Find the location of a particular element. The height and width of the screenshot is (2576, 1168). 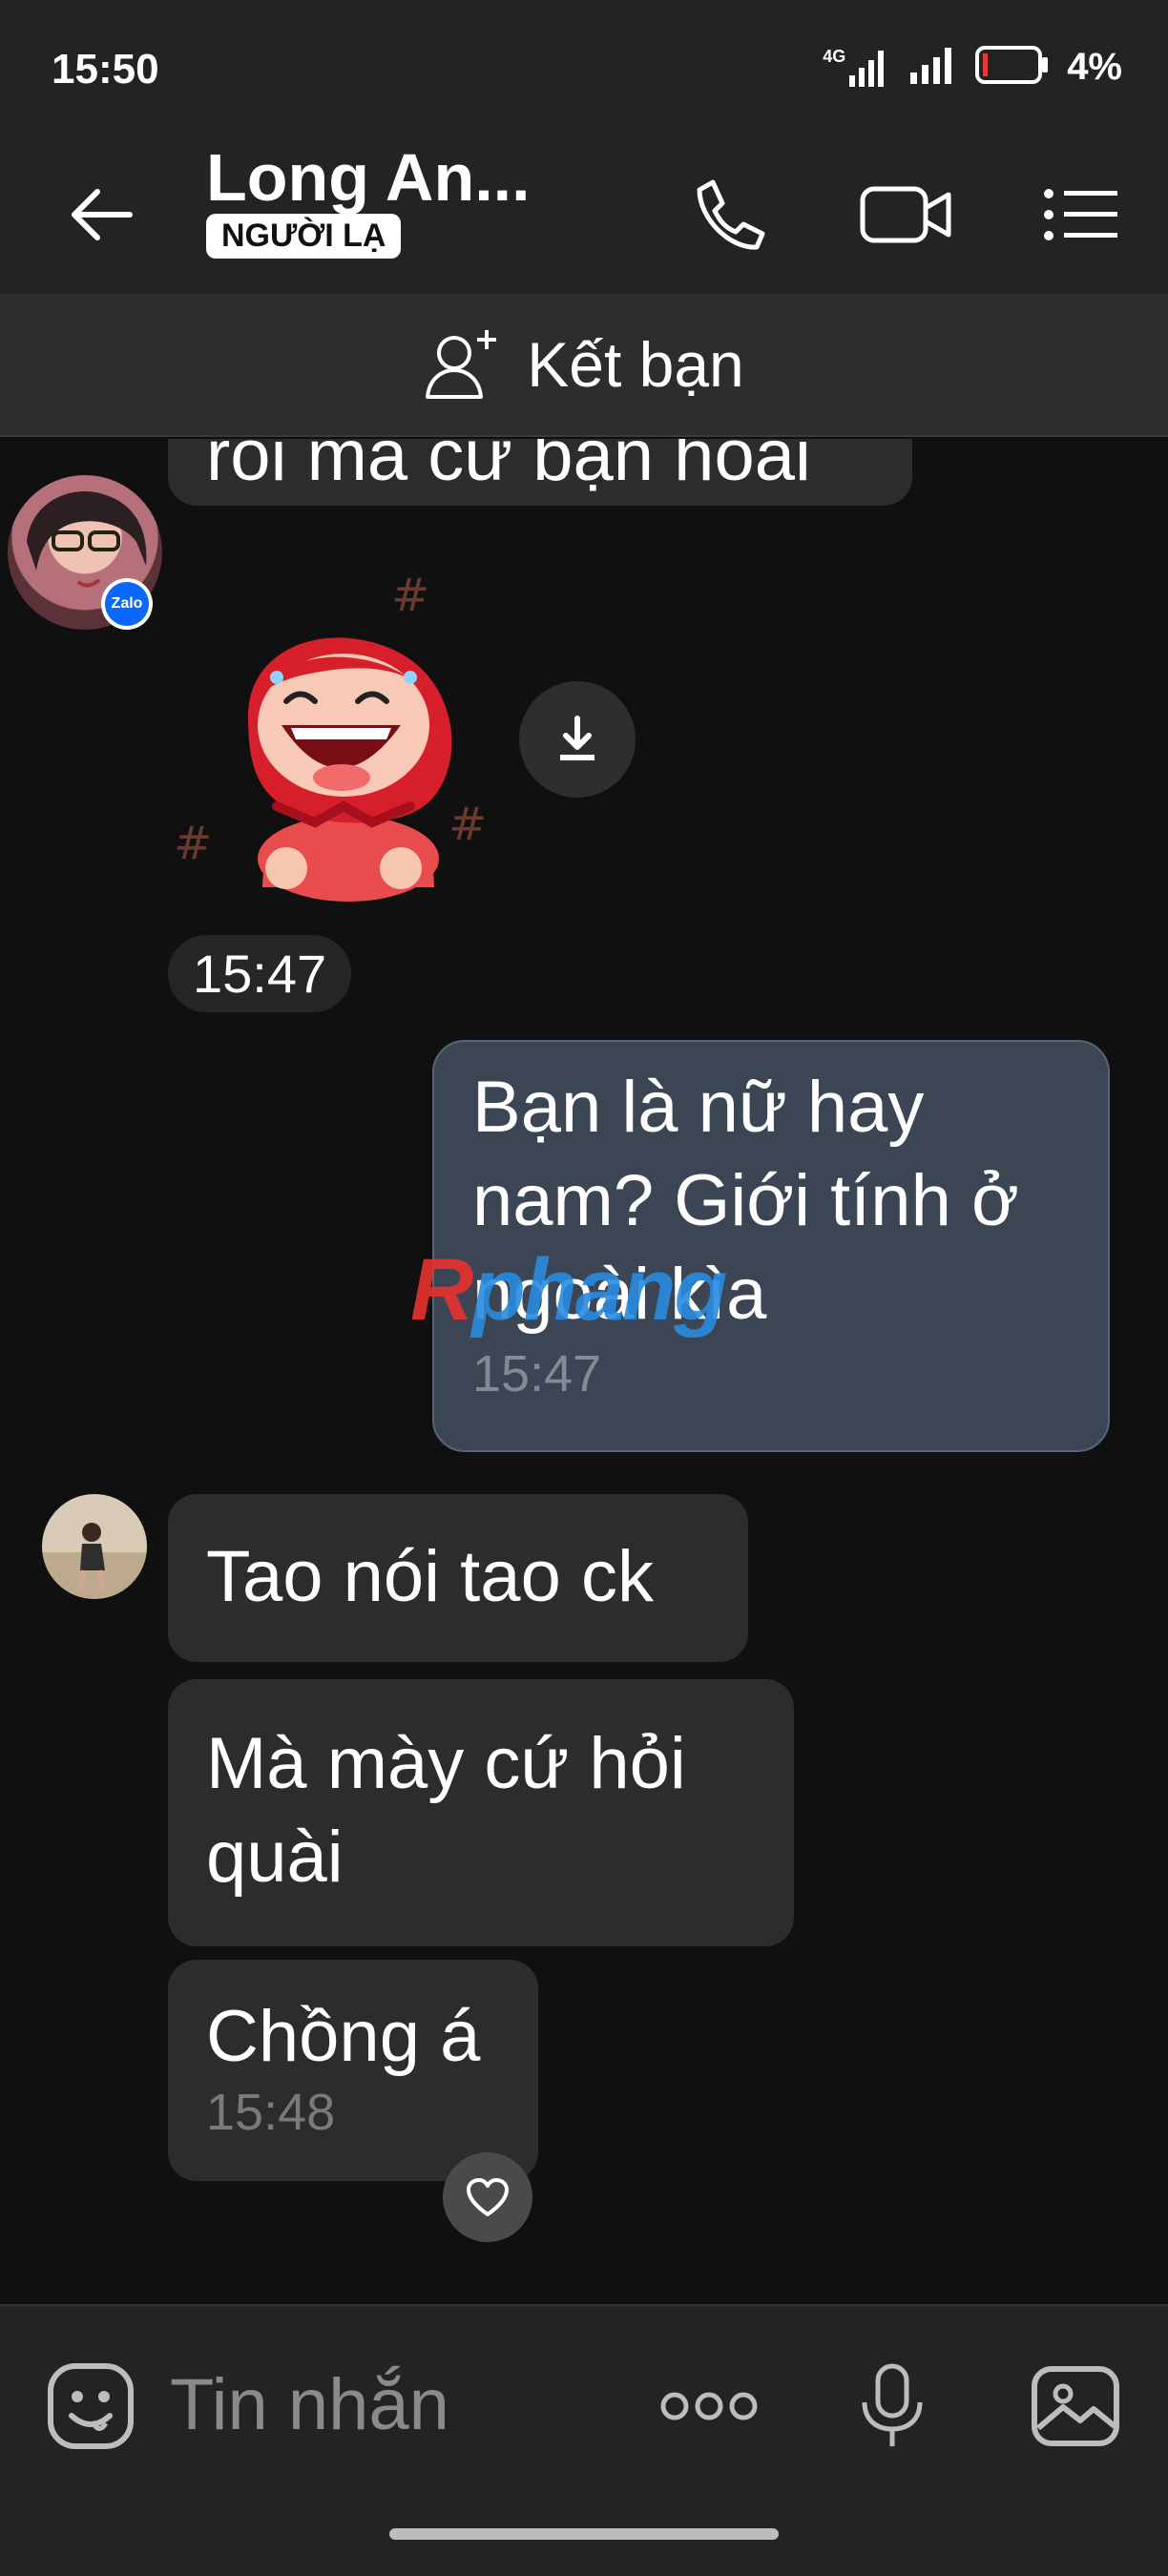

image-picker-button is located at coordinates (1075, 2406).